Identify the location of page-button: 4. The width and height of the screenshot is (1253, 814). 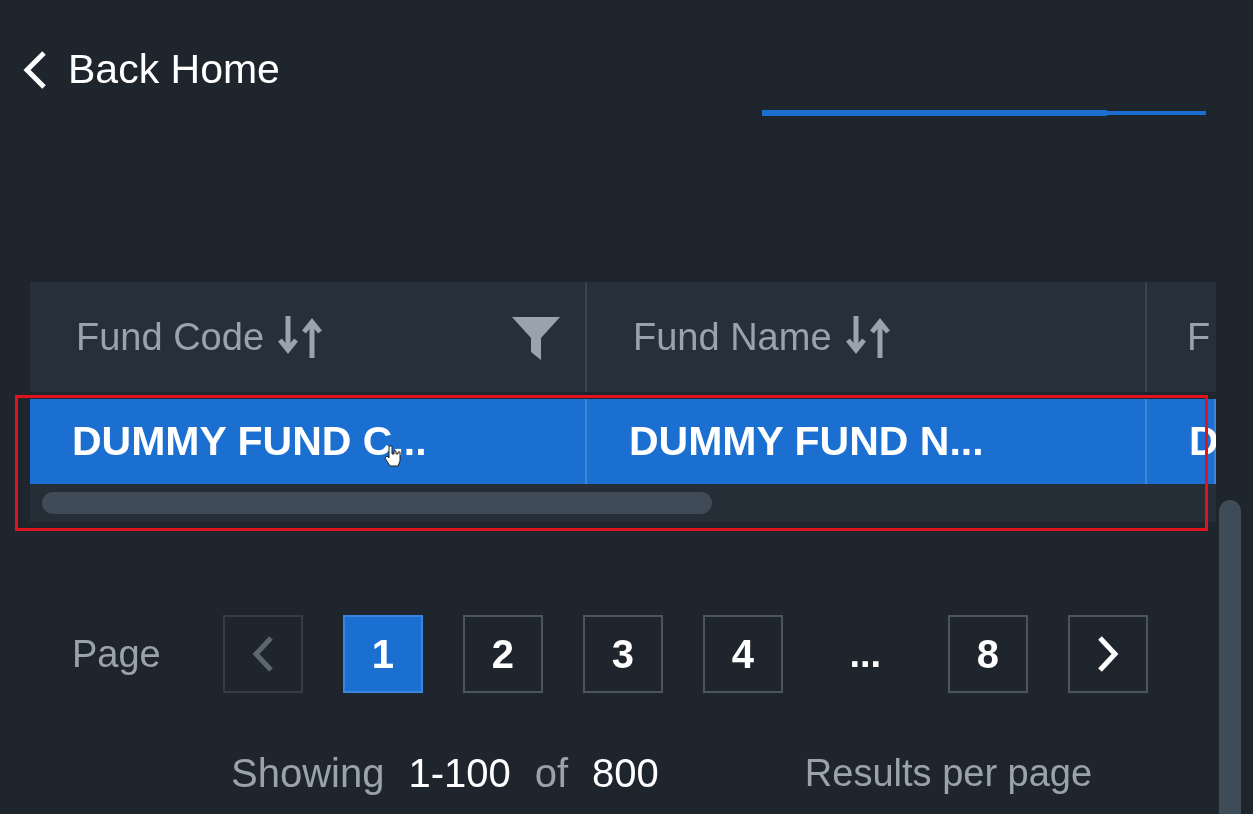
(742, 654).